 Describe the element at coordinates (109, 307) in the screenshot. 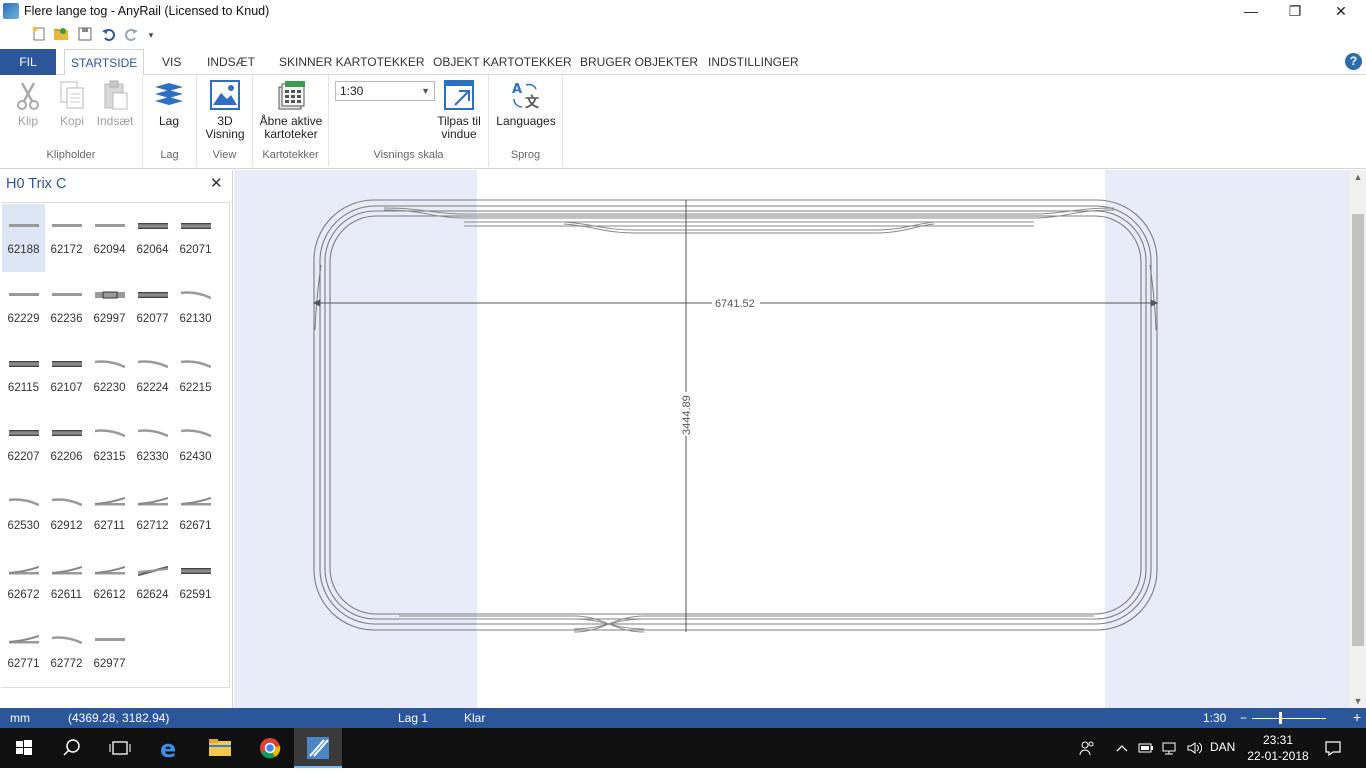

I see `track-tile: 62997` at that location.